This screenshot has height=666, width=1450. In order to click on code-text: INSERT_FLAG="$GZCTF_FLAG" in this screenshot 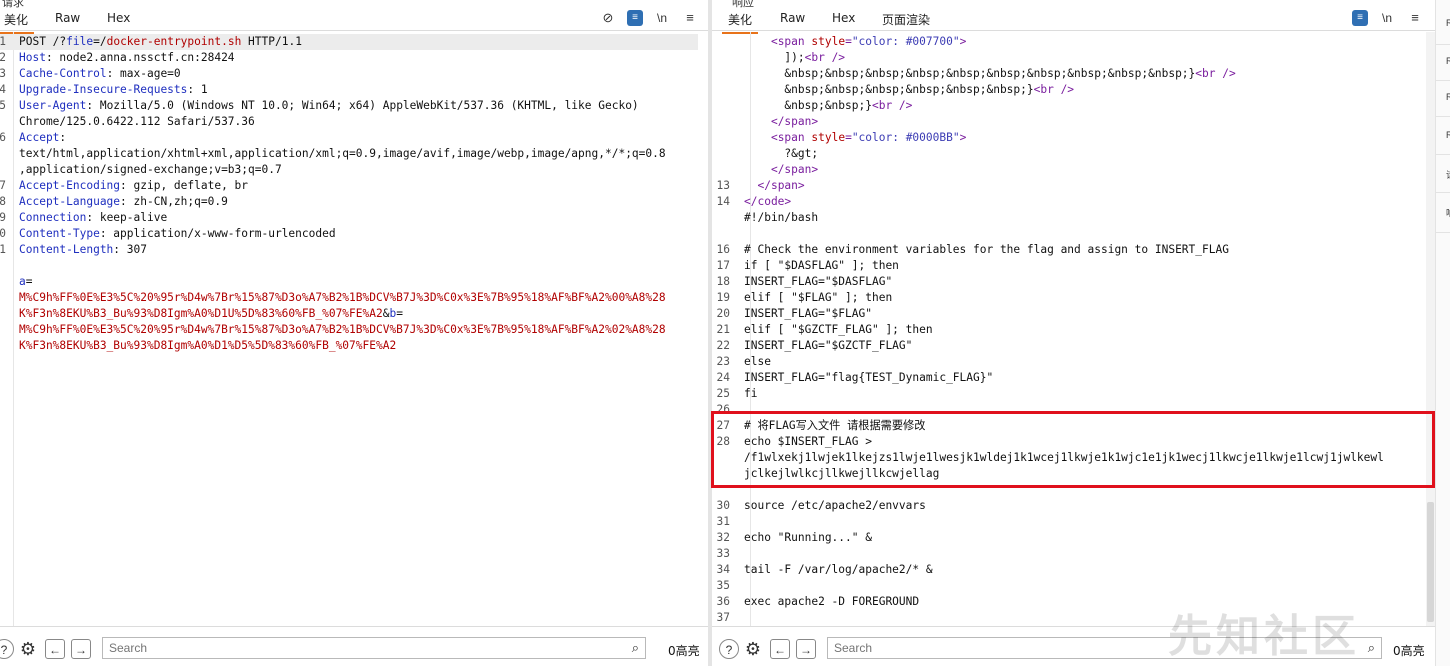, I will do `click(828, 345)`.